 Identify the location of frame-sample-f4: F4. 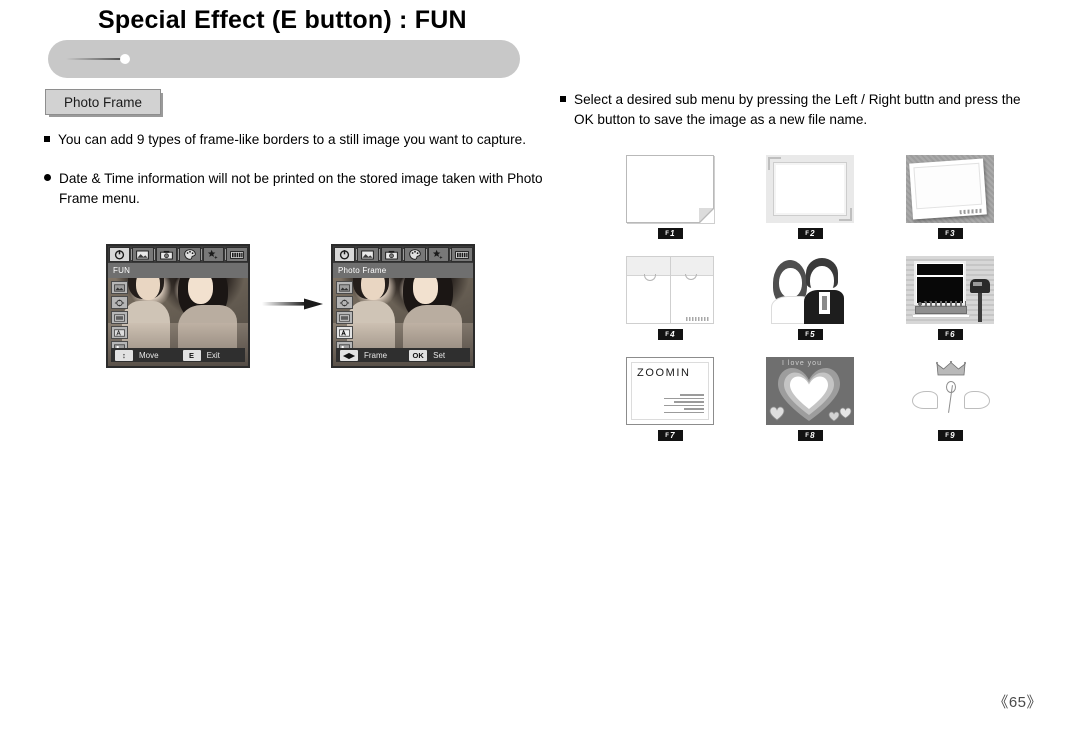
(670, 298).